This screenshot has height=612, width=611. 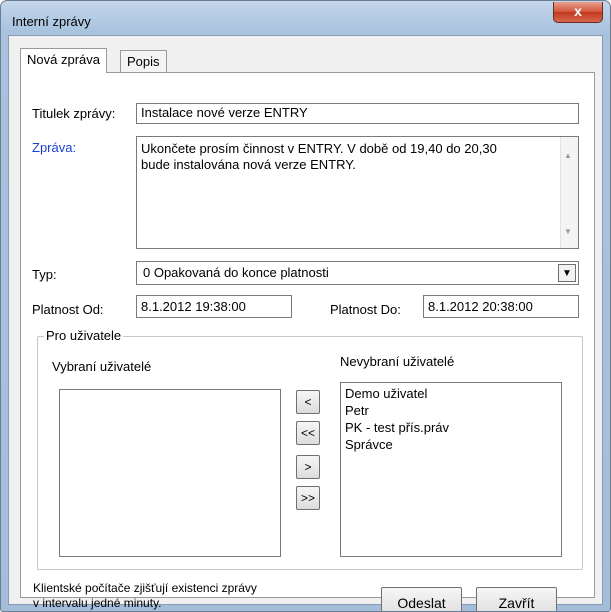 I want to click on list-item: PK - test přís.práv, so click(x=397, y=427).